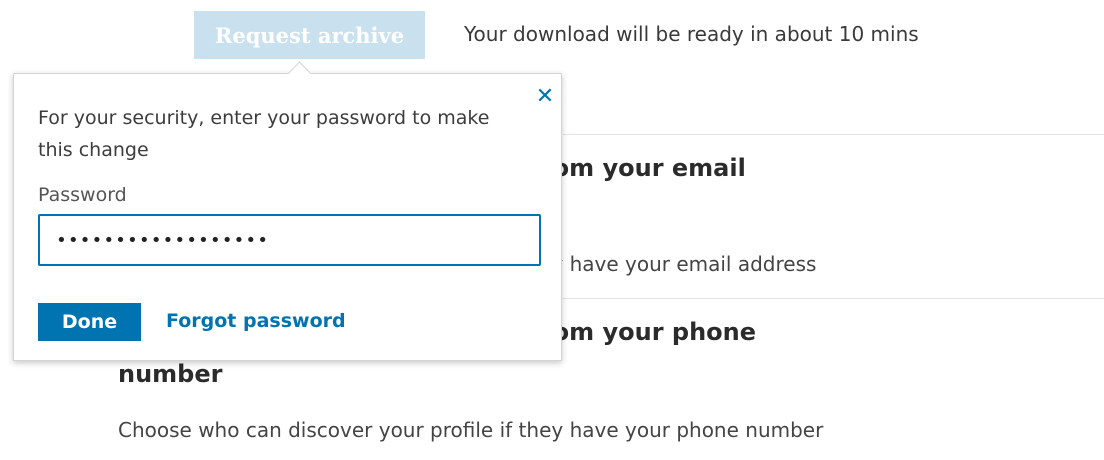  Describe the element at coordinates (170, 374) in the screenshot. I see `phone-discovery-title-line2: number` at that location.